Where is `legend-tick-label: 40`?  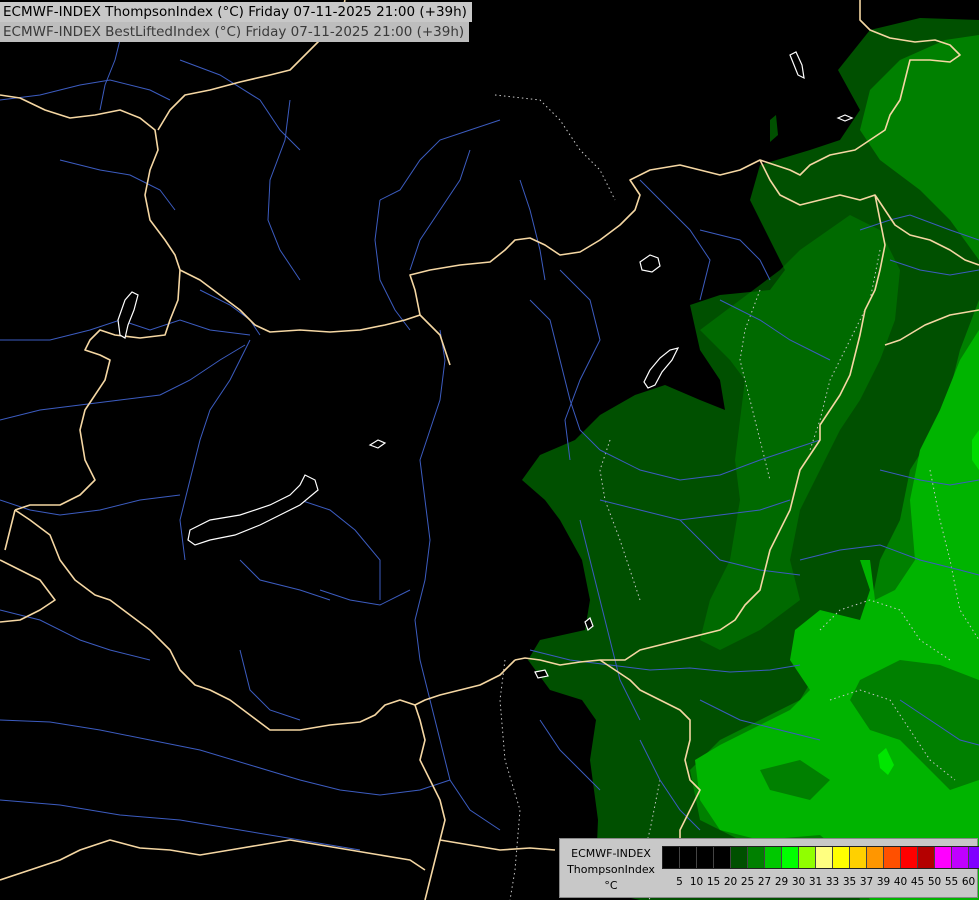 legend-tick-label: 40 is located at coordinates (900, 882).